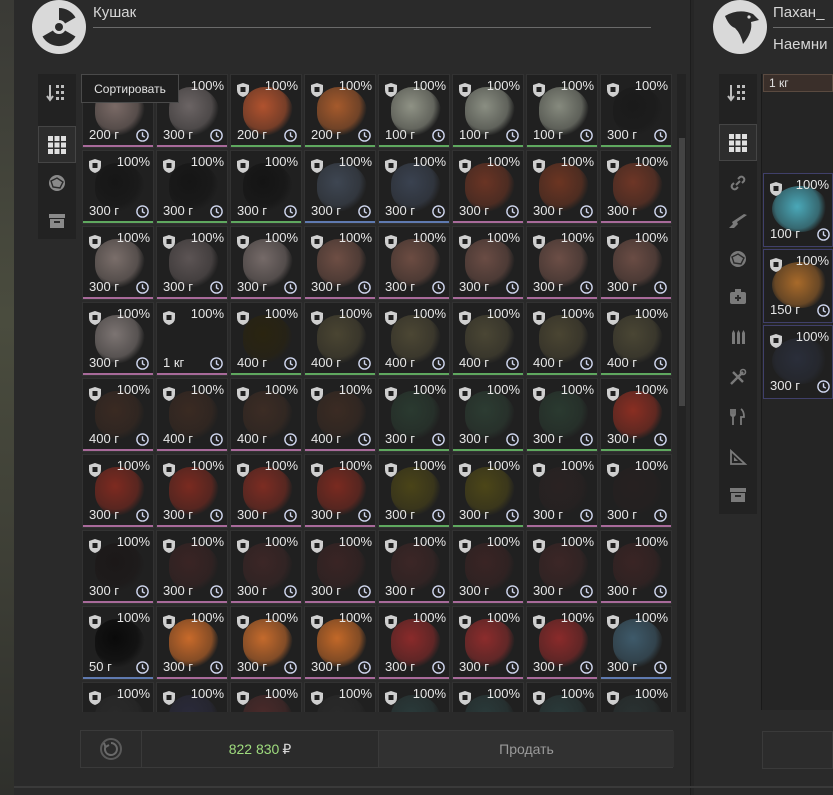 The height and width of the screenshot is (795, 833). What do you see at coordinates (738, 416) in the screenshot?
I see `player-filter-food-button` at bounding box center [738, 416].